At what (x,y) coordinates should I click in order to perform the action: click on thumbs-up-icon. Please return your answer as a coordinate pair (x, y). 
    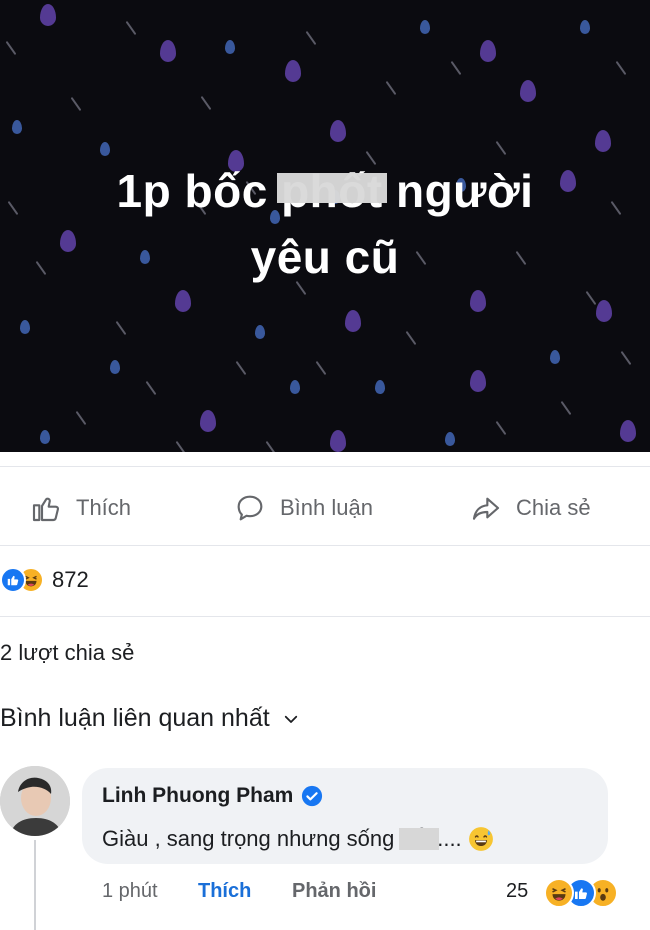
    Looking at the image, I should click on (46, 509).